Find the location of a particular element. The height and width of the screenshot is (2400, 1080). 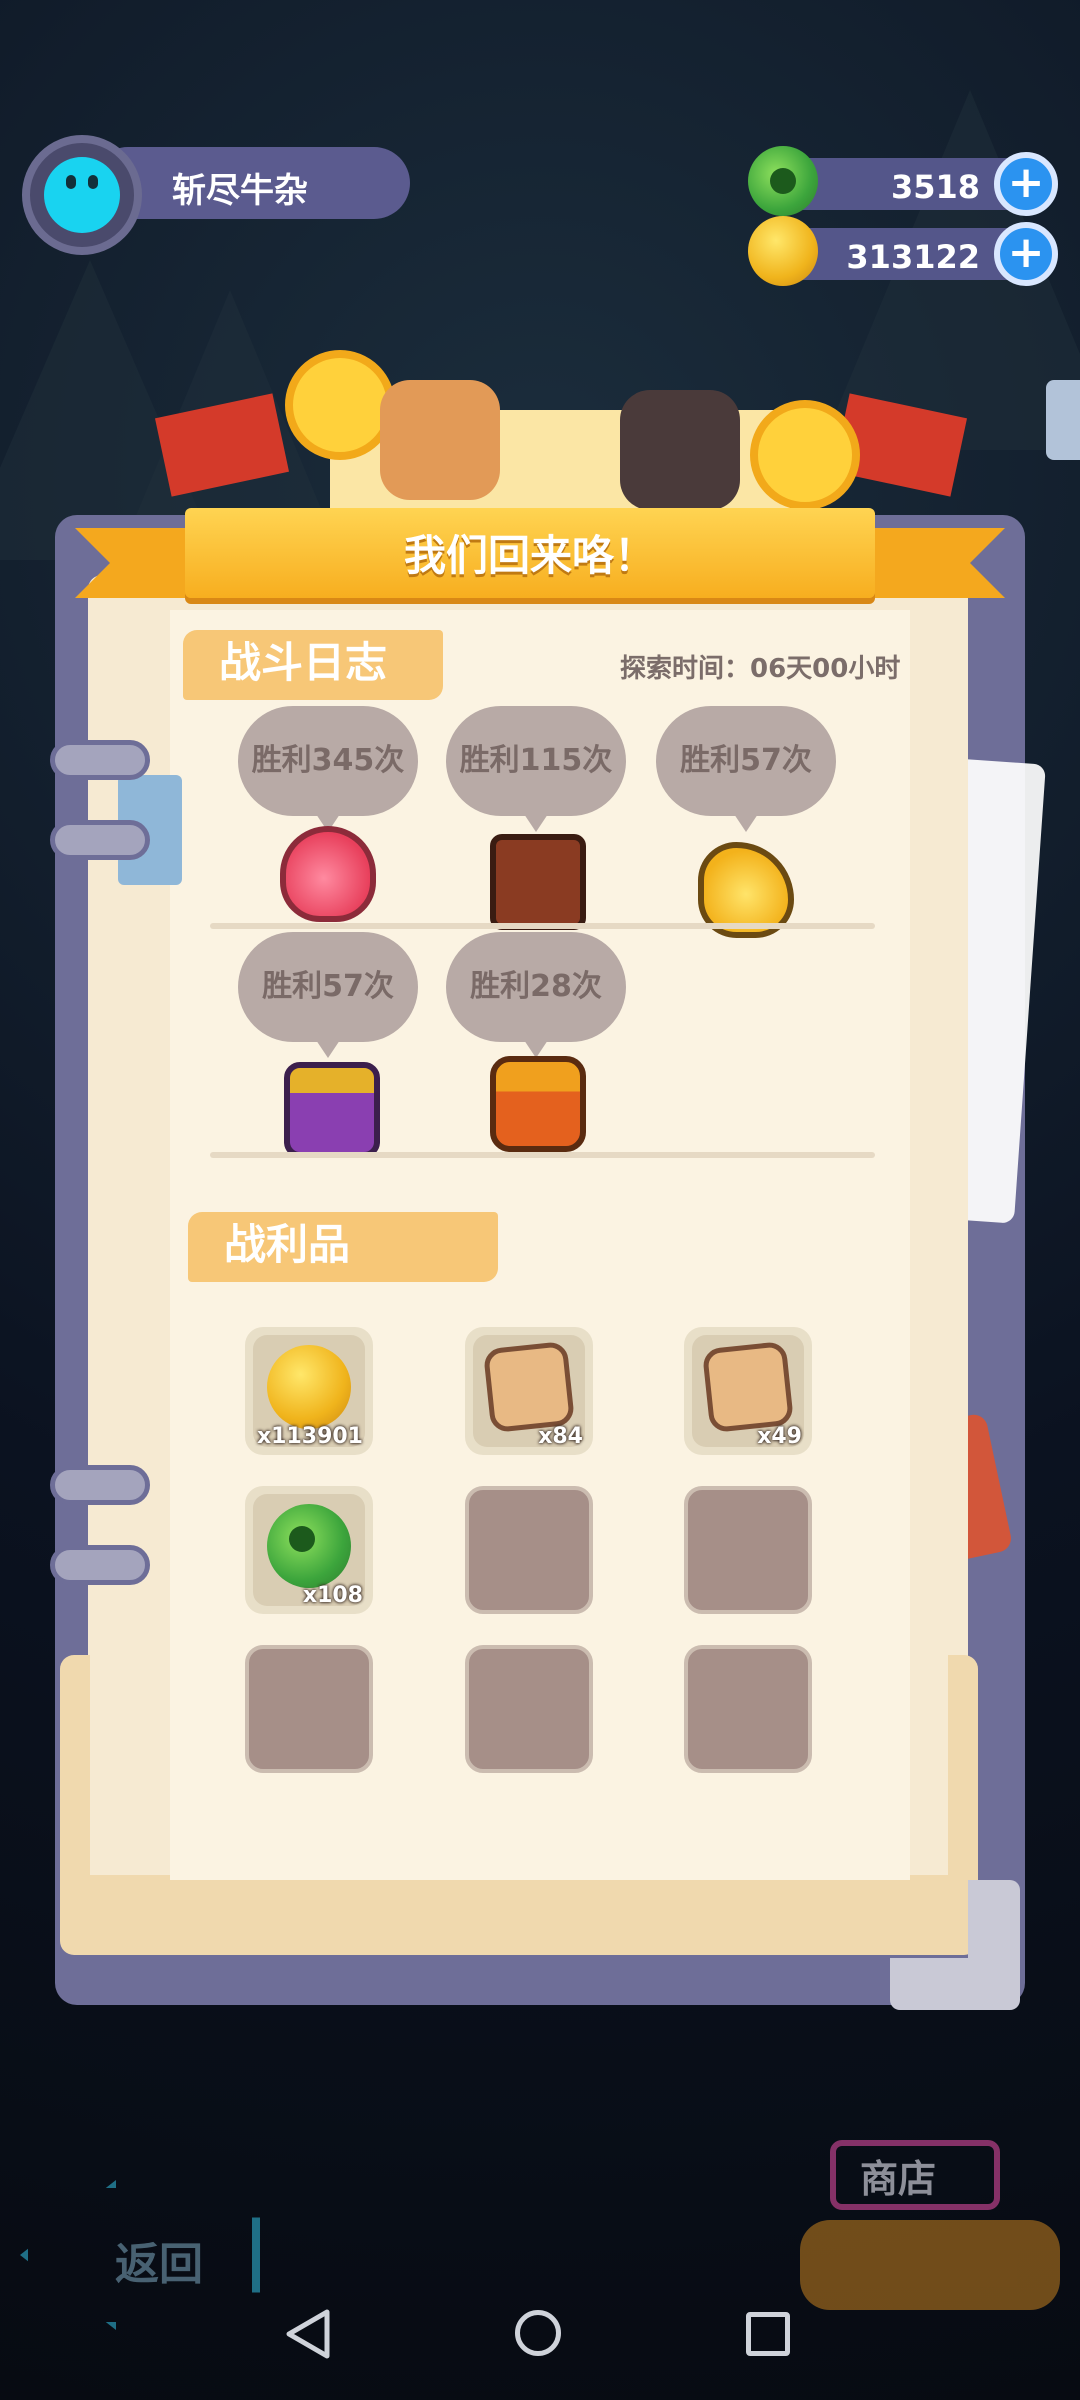

victory-count-bubble: 胜利345次 is located at coordinates (328, 769).